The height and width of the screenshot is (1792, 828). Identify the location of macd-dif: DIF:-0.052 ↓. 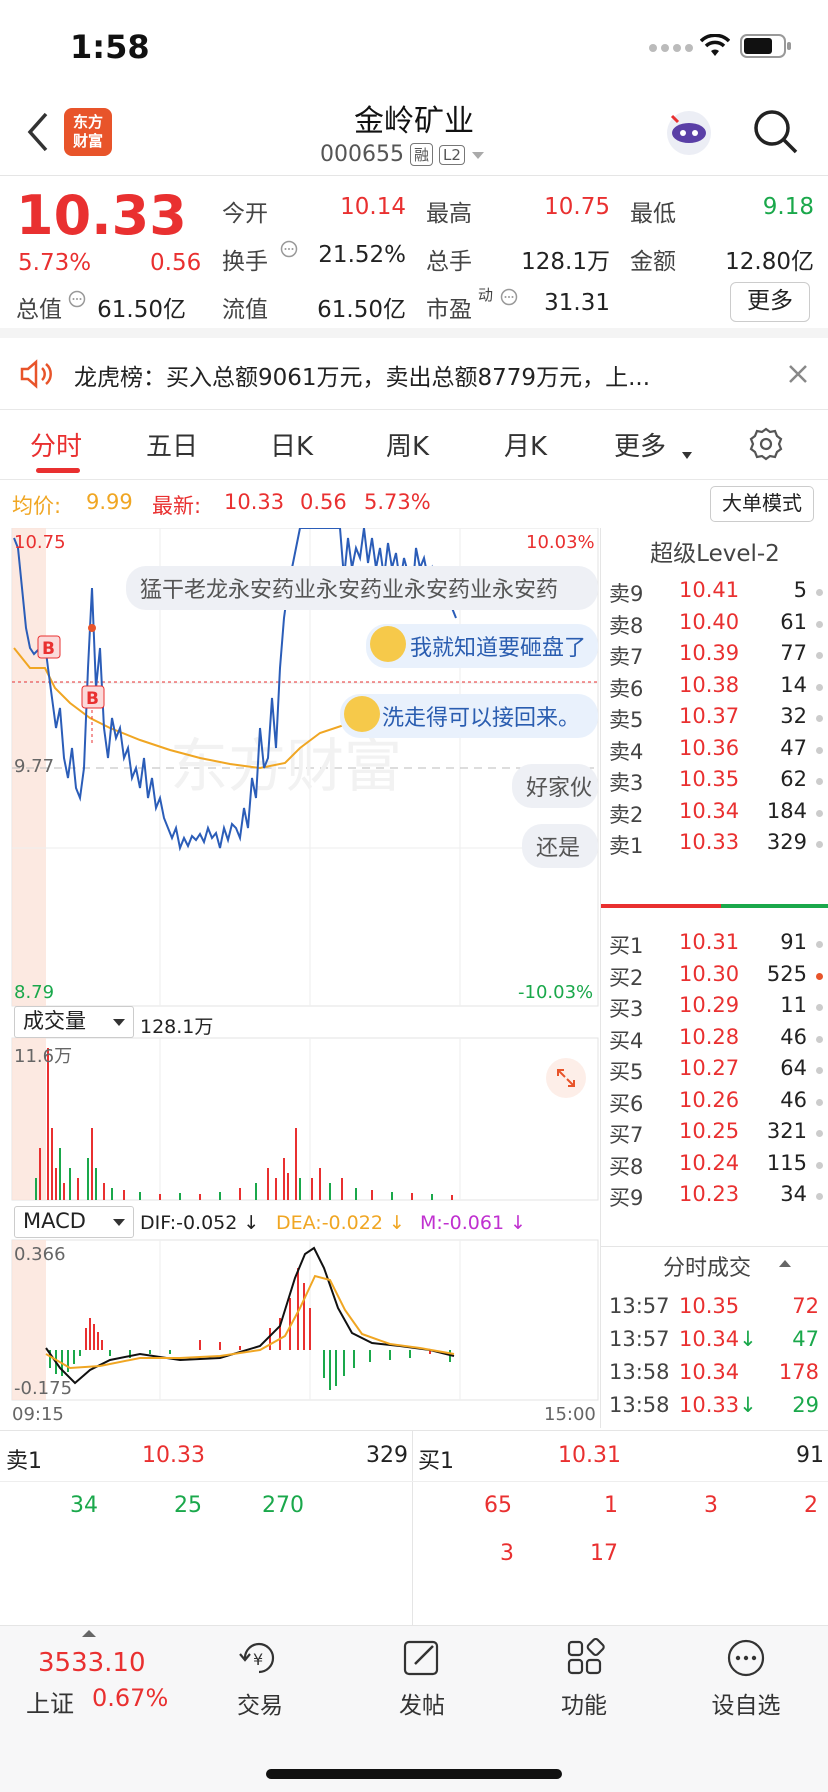
(200, 1223).